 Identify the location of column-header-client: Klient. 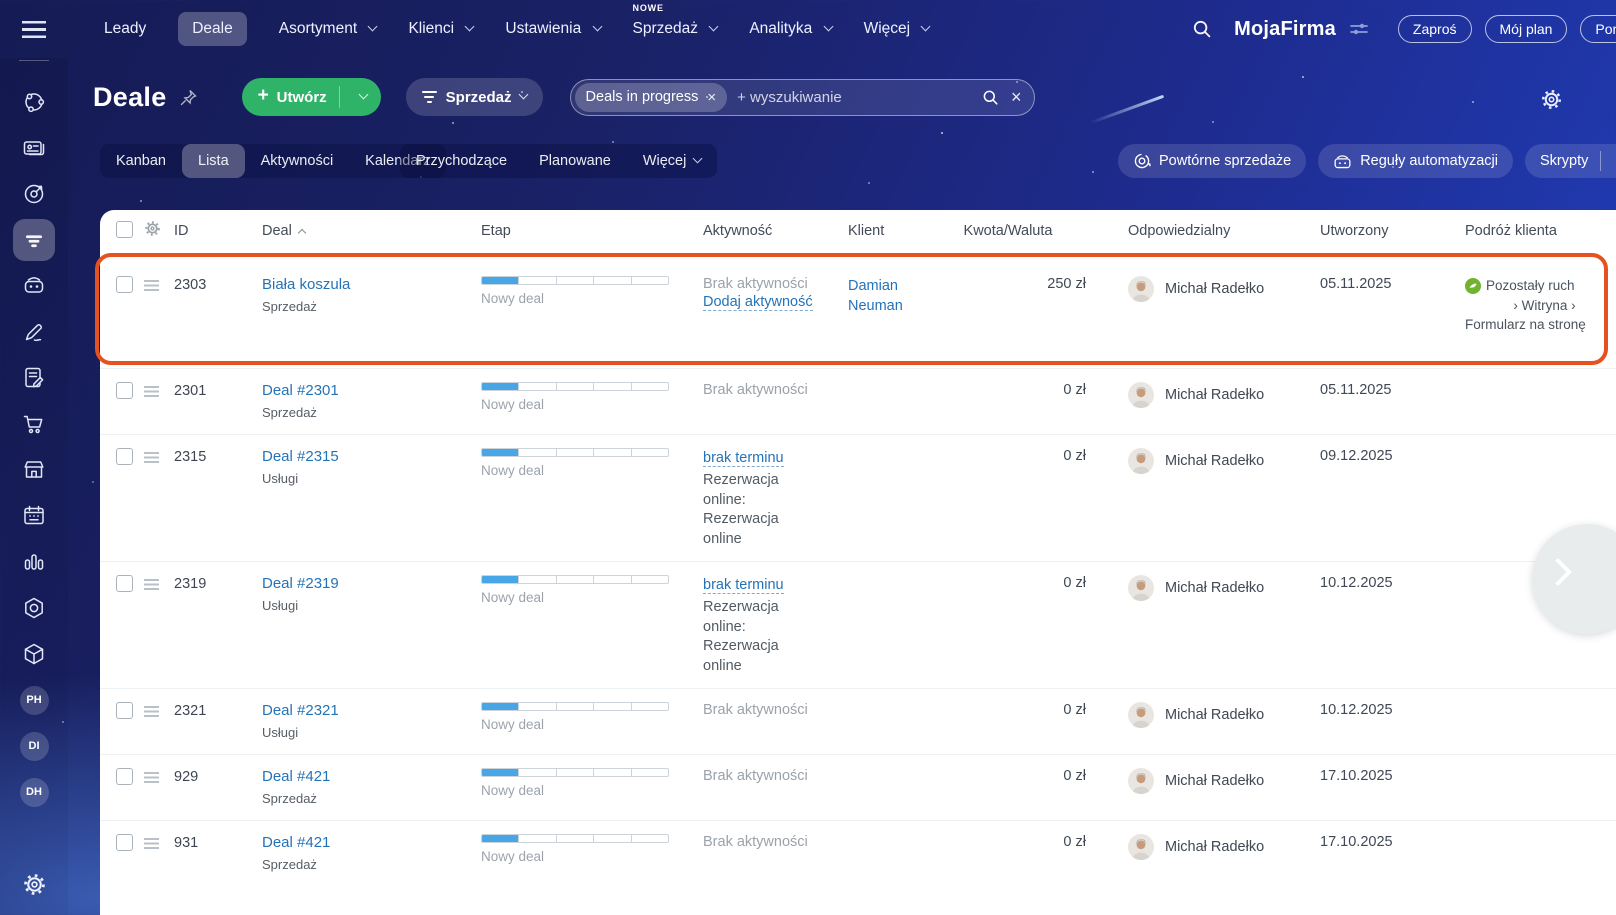
(890, 231).